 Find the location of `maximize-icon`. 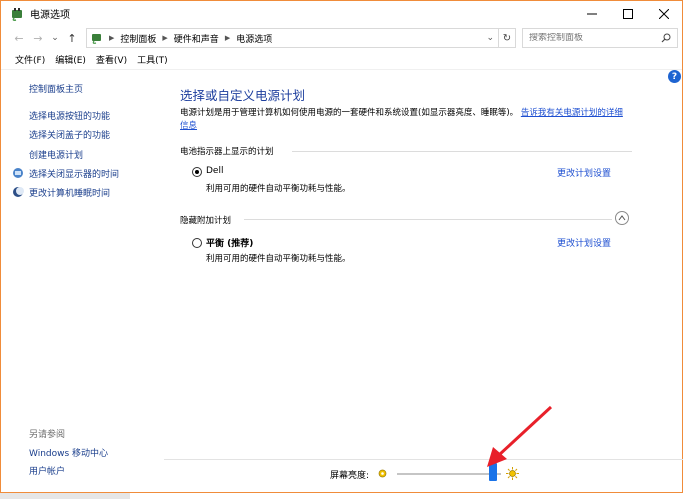

maximize-icon is located at coordinates (628, 13).